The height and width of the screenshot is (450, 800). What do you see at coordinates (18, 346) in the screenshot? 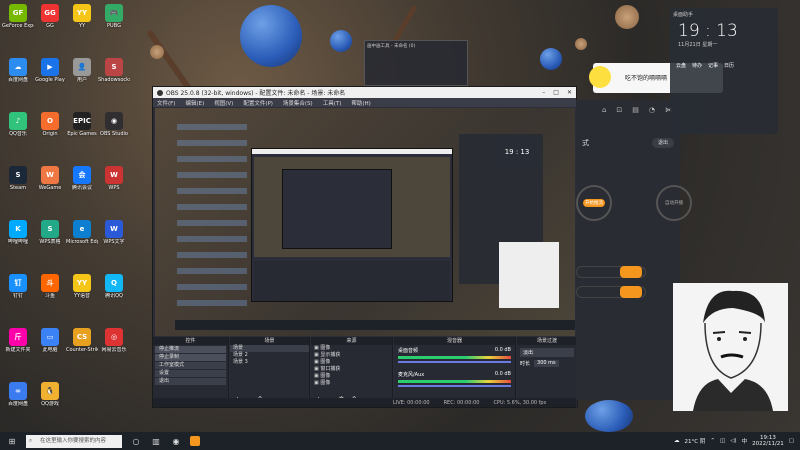
I see `desktop-icon: 斤新建文件夹` at bounding box center [18, 346].